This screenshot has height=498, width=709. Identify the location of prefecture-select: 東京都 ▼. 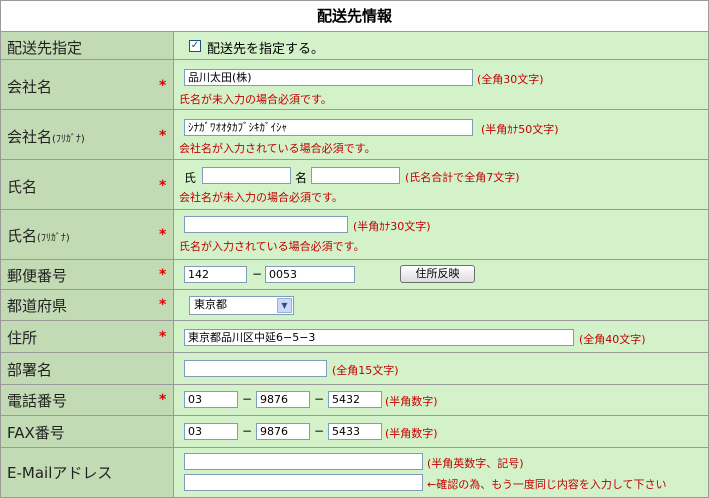
(241, 305).